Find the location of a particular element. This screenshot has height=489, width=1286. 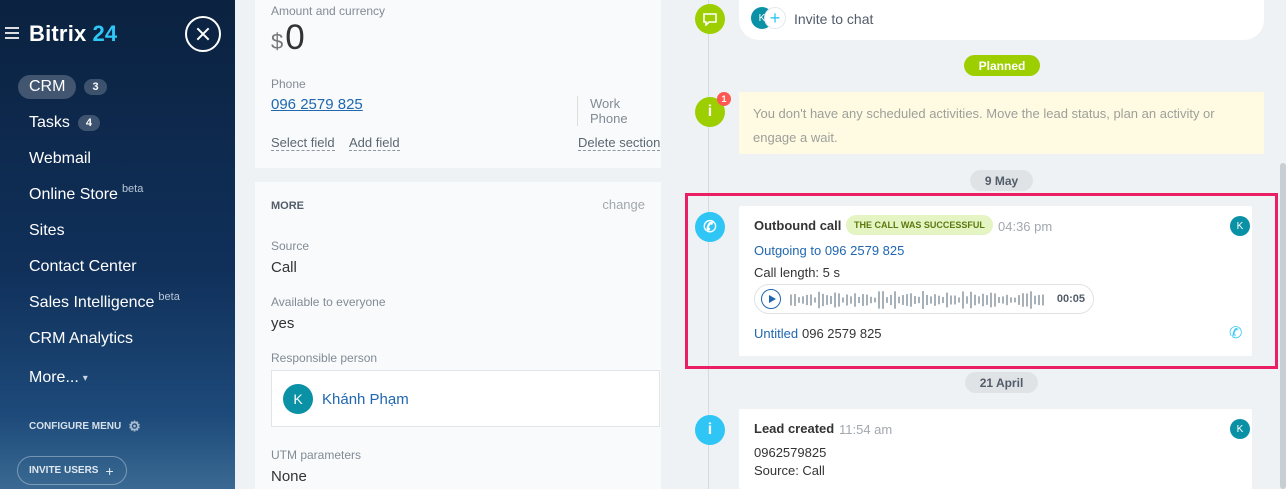

sidebar-item-sites: Sites is located at coordinates (117, 231).